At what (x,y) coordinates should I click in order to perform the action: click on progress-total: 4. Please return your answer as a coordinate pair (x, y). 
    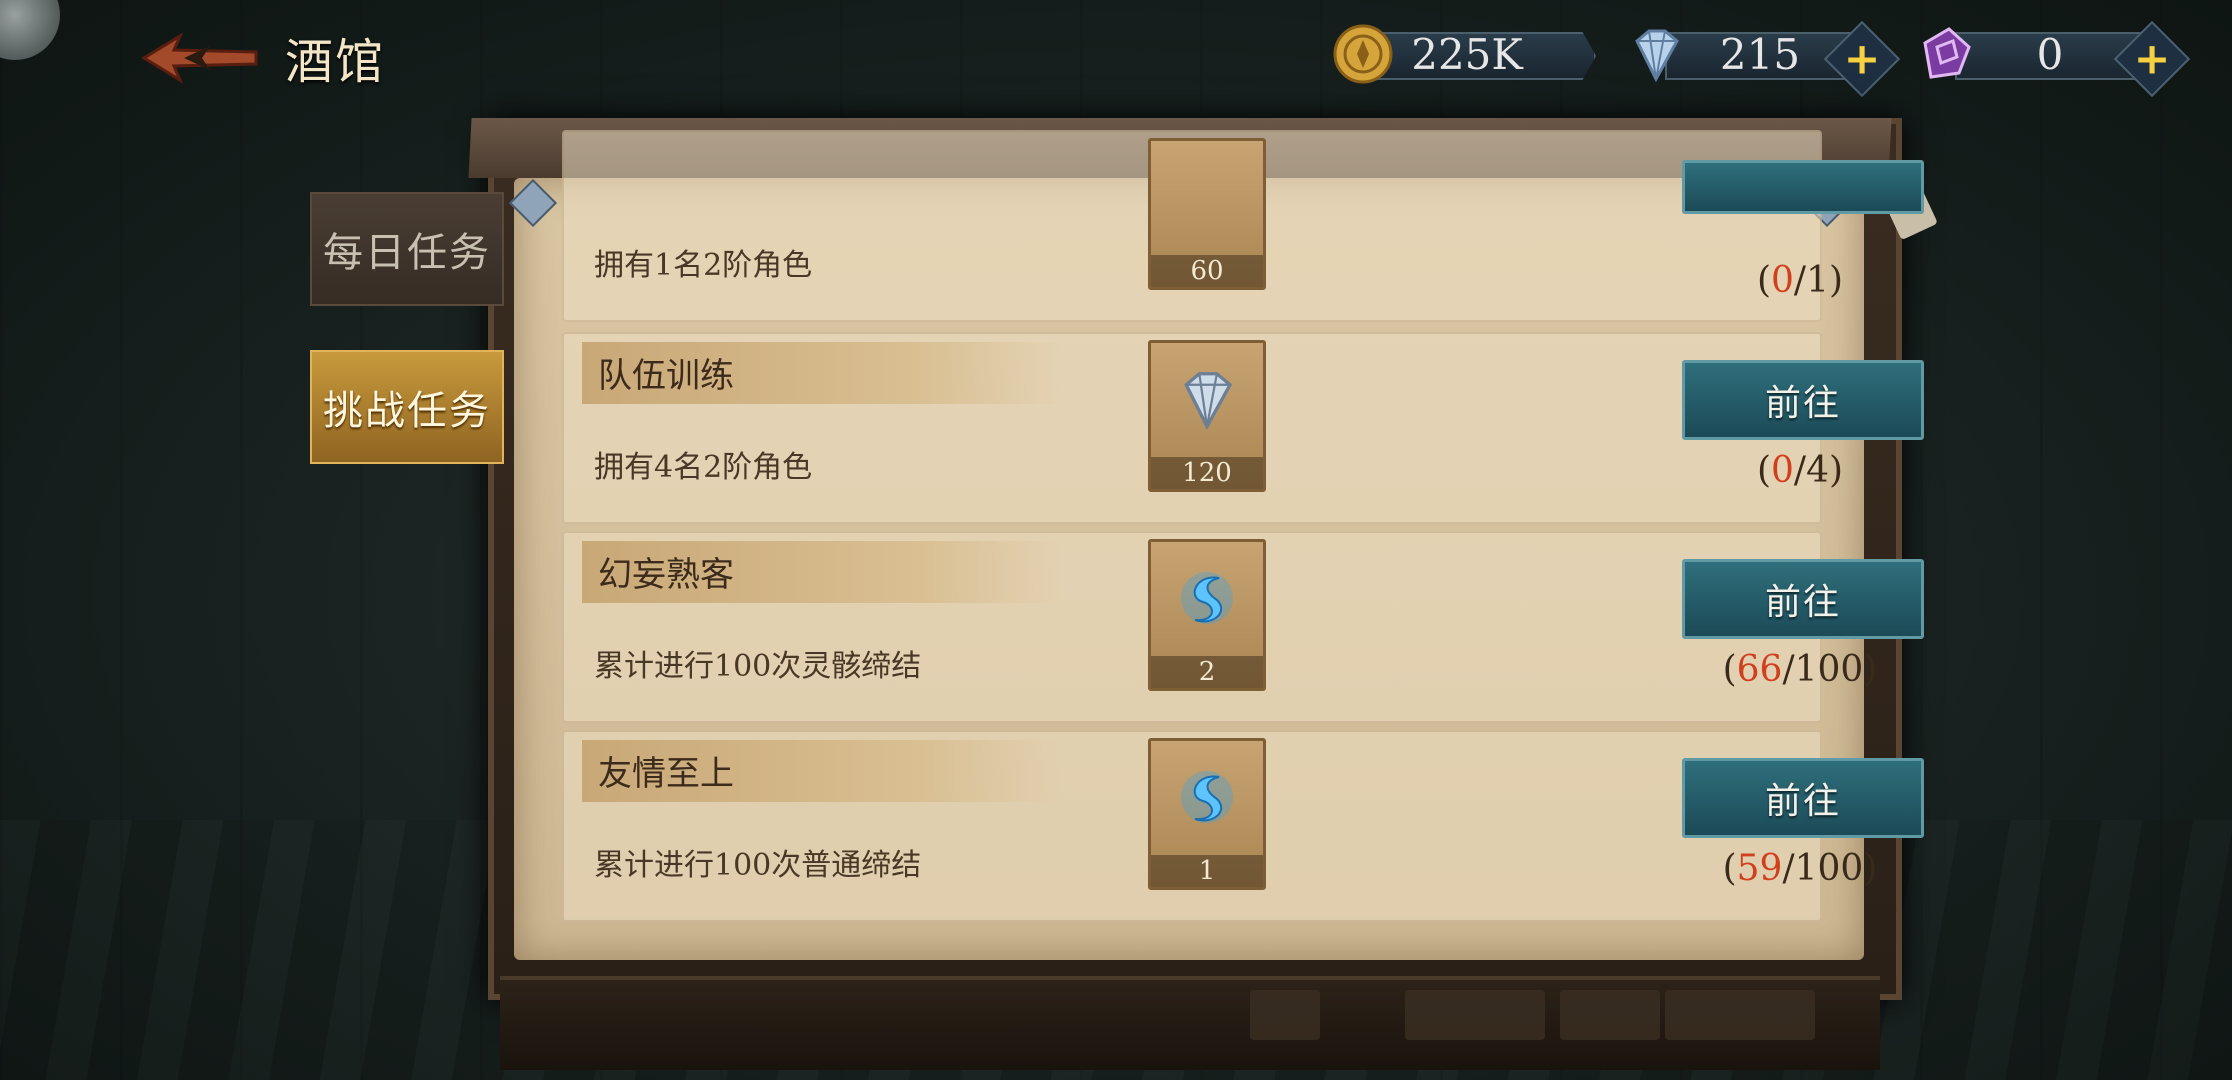
    Looking at the image, I should click on (1817, 470).